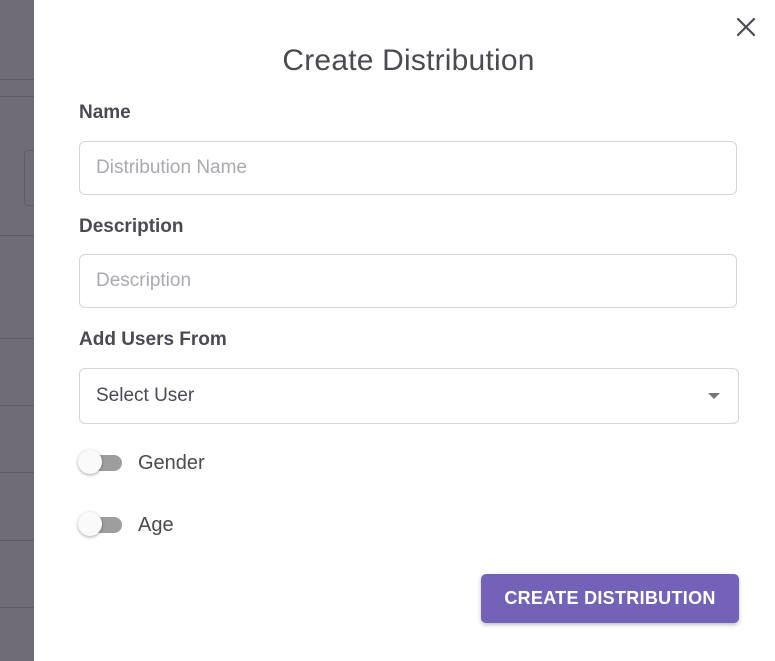 This screenshot has width=775, height=661. Describe the element at coordinates (171, 462) in the screenshot. I see `gender-toggle-label: Gender` at that location.